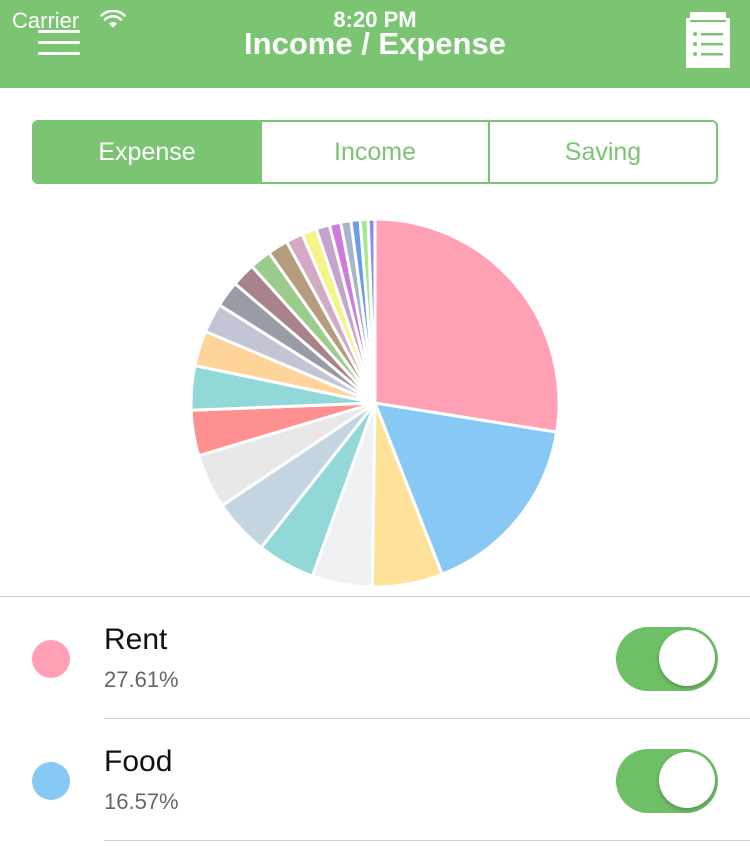 The height and width of the screenshot is (854, 750). I want to click on segment-income: Income, so click(374, 152).